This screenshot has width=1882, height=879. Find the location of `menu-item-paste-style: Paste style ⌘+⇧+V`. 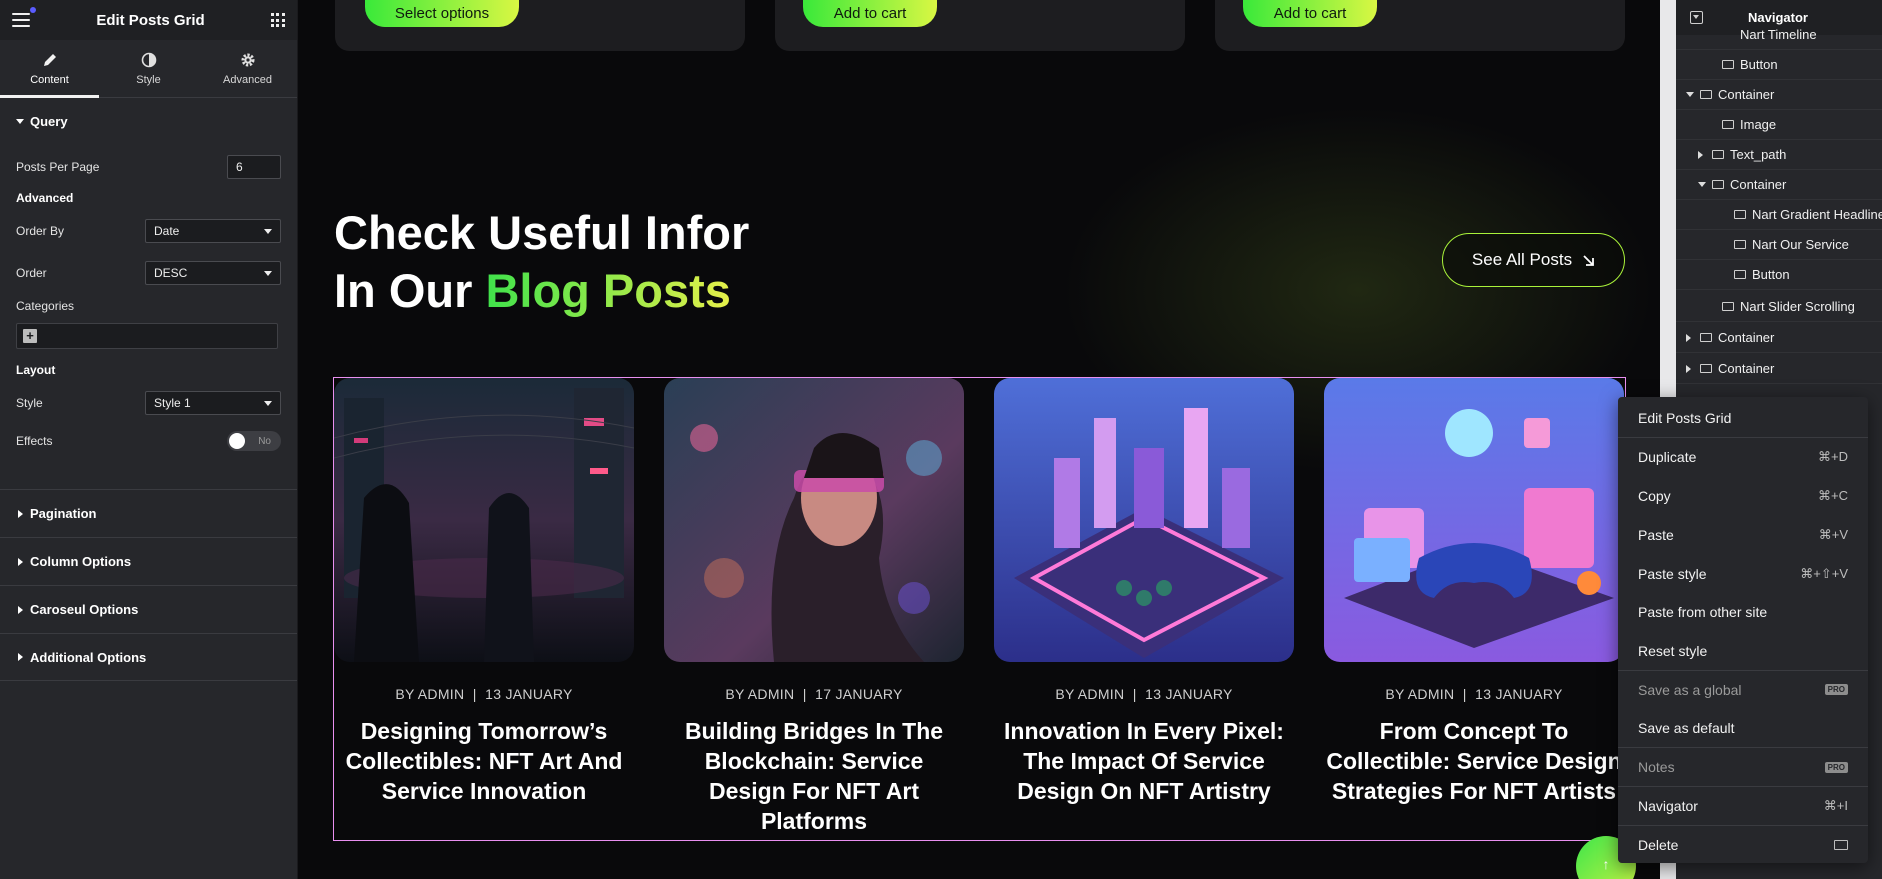

menu-item-paste-style: Paste style ⌘+⇧+V is located at coordinates (1743, 573).